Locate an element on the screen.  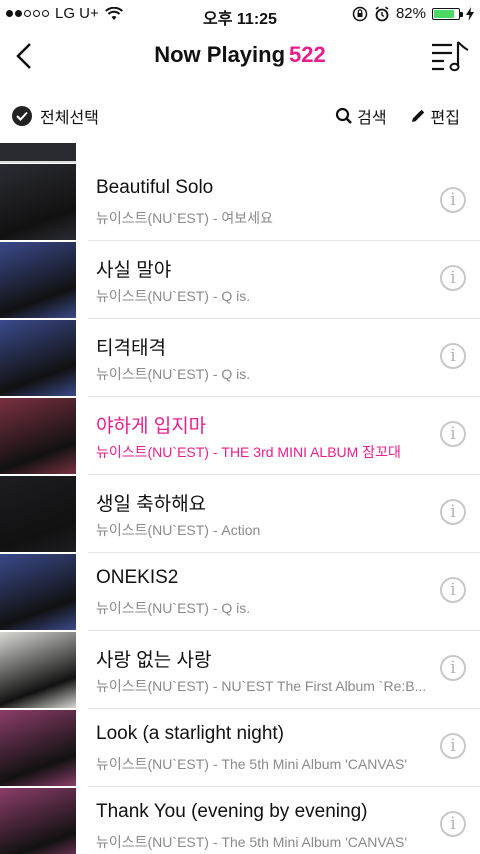
battery-percent: 82% is located at coordinates (410, 13).